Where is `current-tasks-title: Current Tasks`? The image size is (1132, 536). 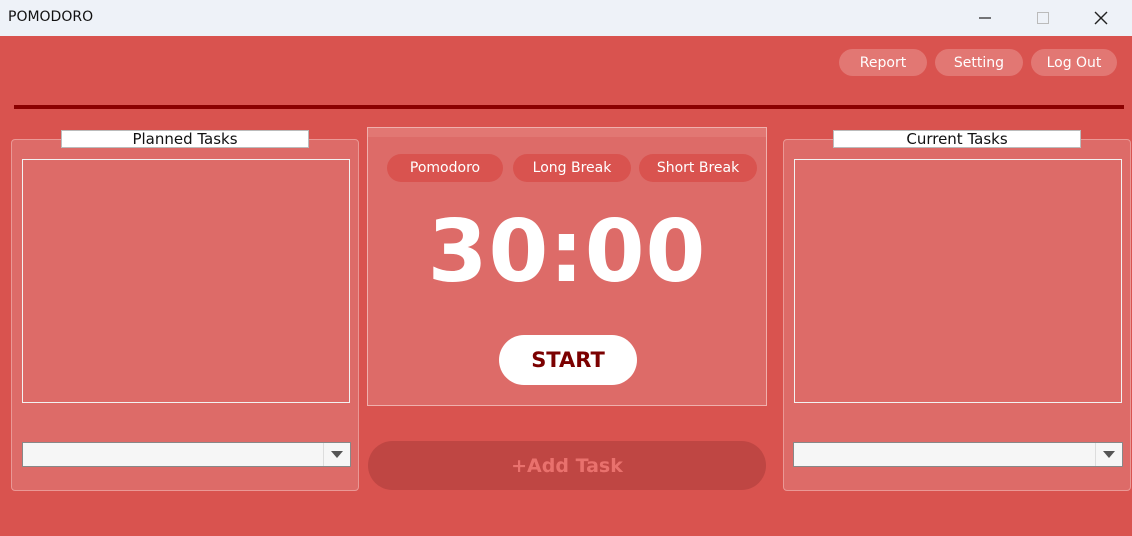
current-tasks-title: Current Tasks is located at coordinates (957, 139).